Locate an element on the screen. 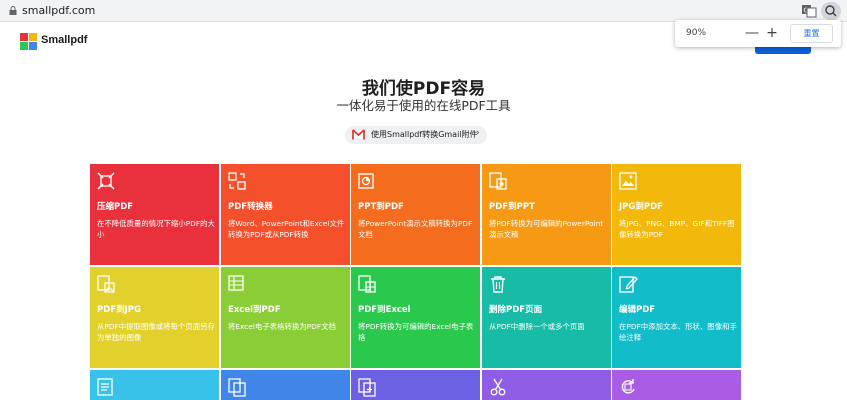 The image size is (847, 400). magnifier-icon is located at coordinates (831, 11).